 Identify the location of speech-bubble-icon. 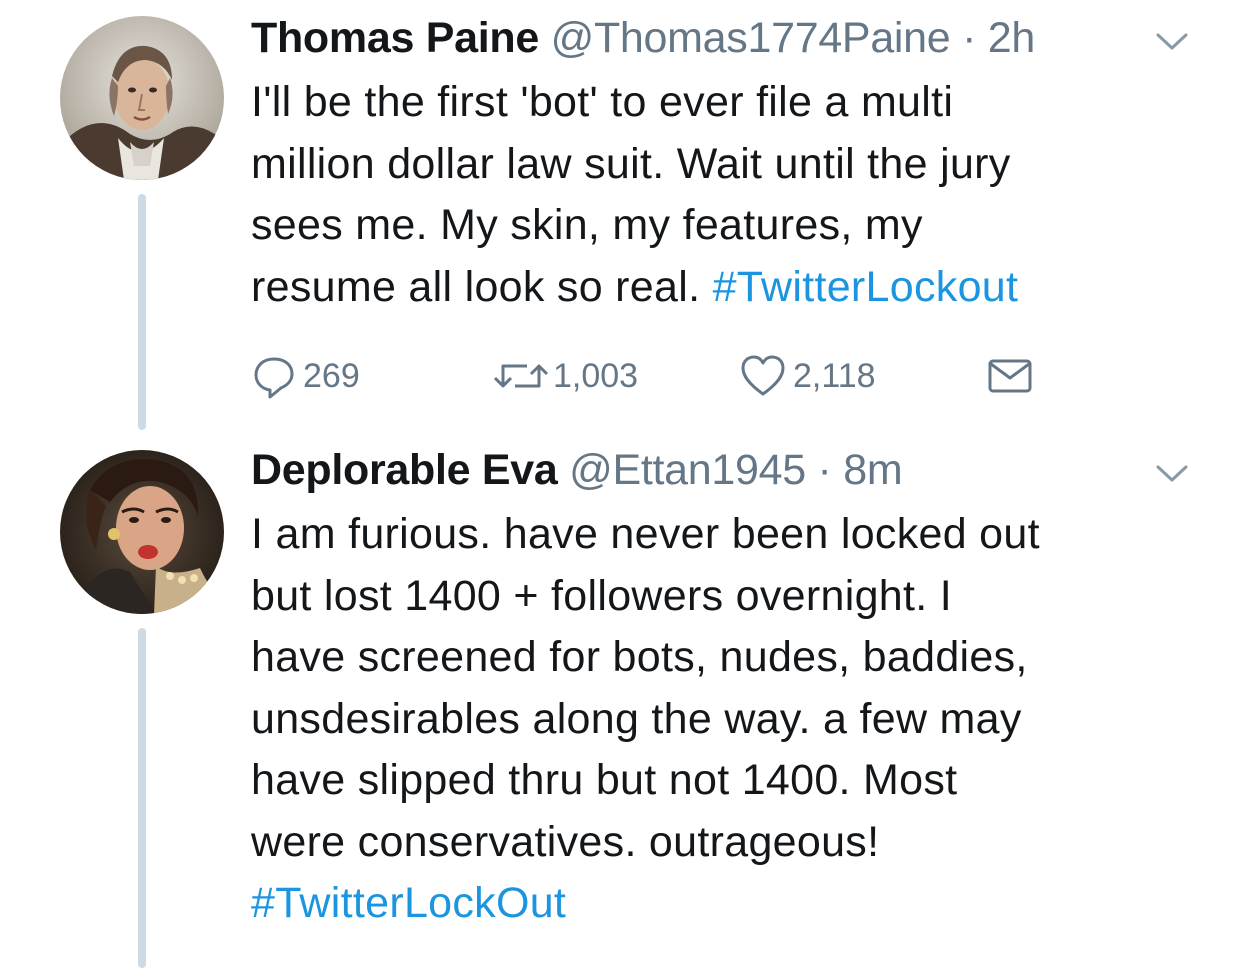
(274, 378).